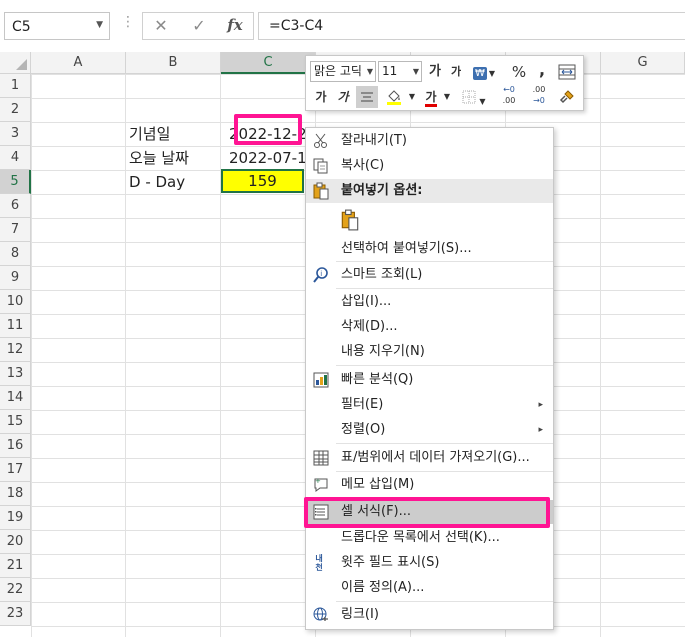  I want to click on row-header-13: 13, so click(15, 374).